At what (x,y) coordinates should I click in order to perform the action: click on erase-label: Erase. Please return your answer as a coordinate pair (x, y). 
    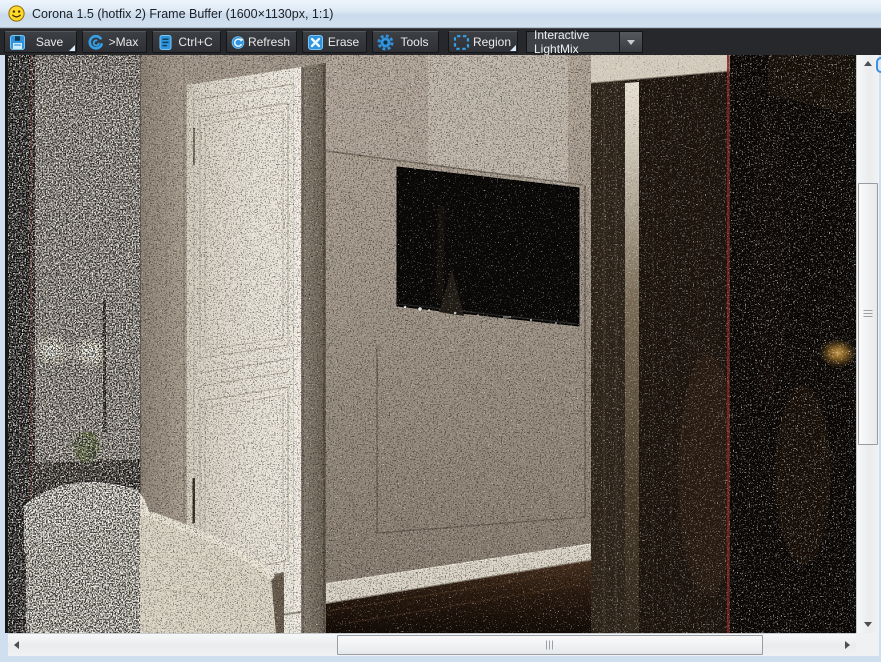
    Looking at the image, I should click on (343, 42).